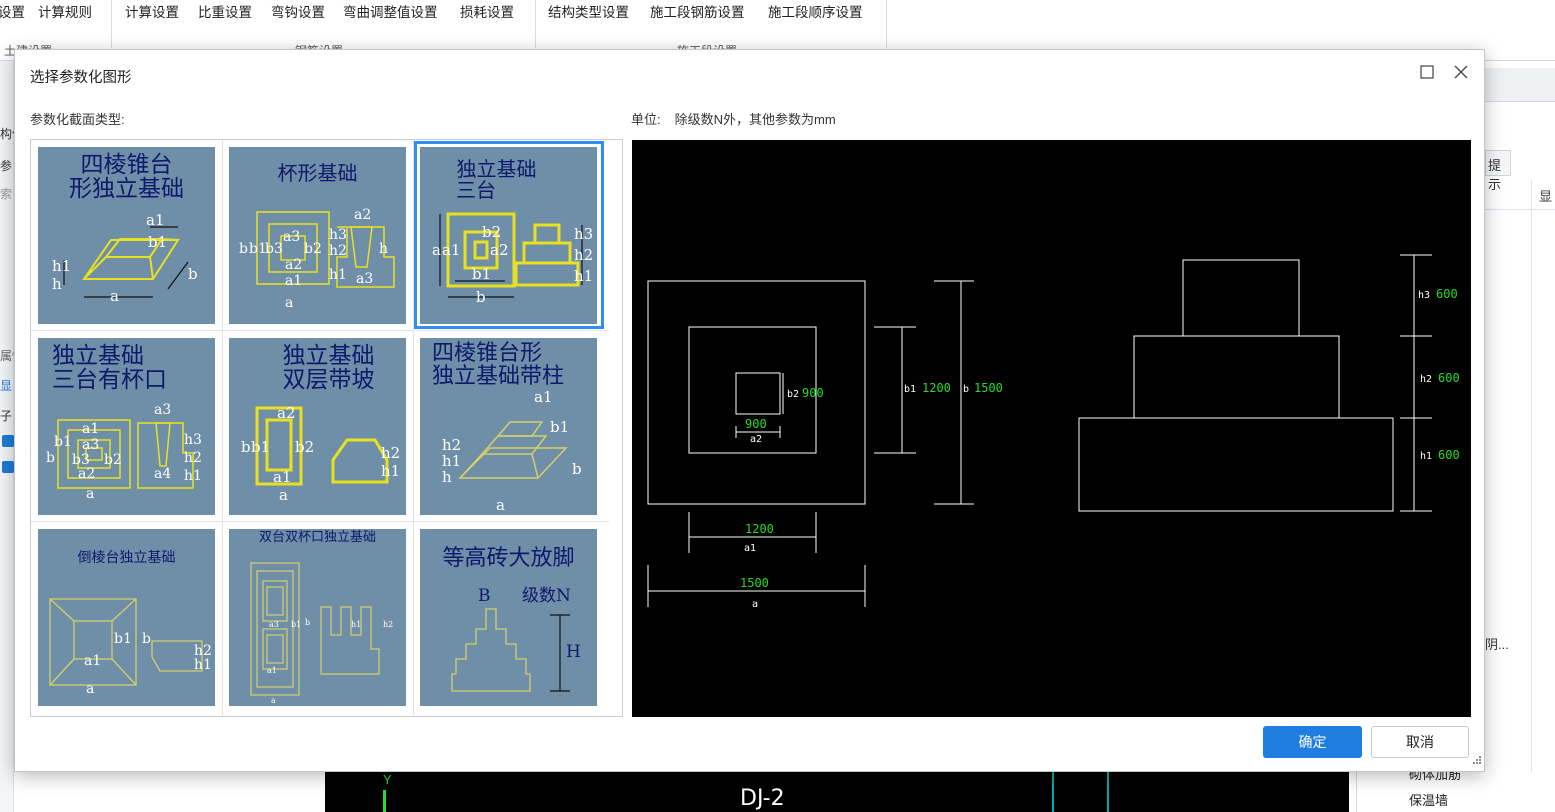 This screenshot has height=812, width=1555. Describe the element at coordinates (1531, 480) in the screenshot. I see `grid-line` at that location.